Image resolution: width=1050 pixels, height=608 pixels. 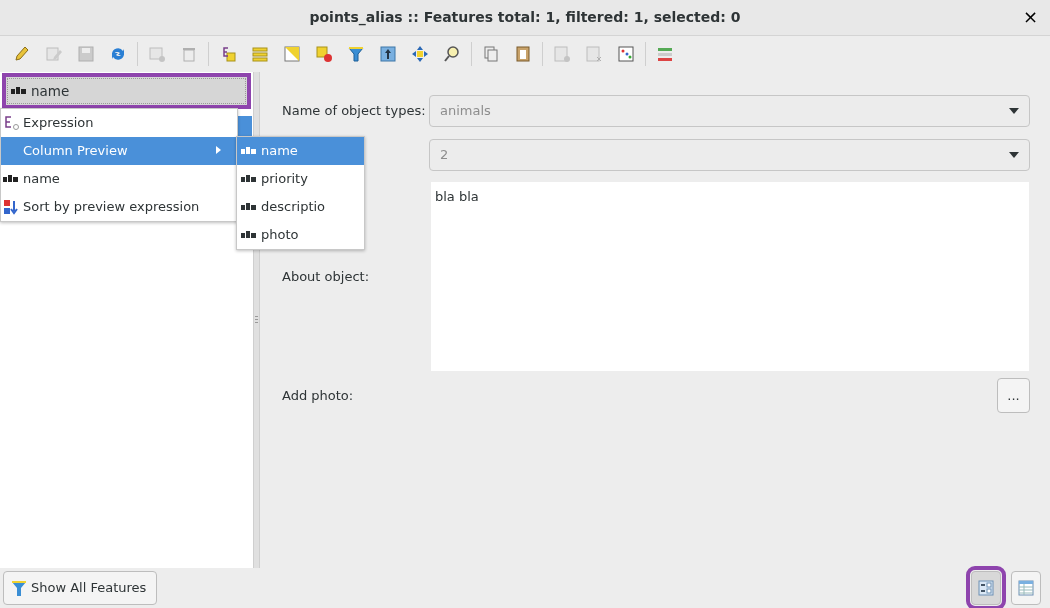 I want to click on splitter-handle-icon, so click(x=256, y=320).